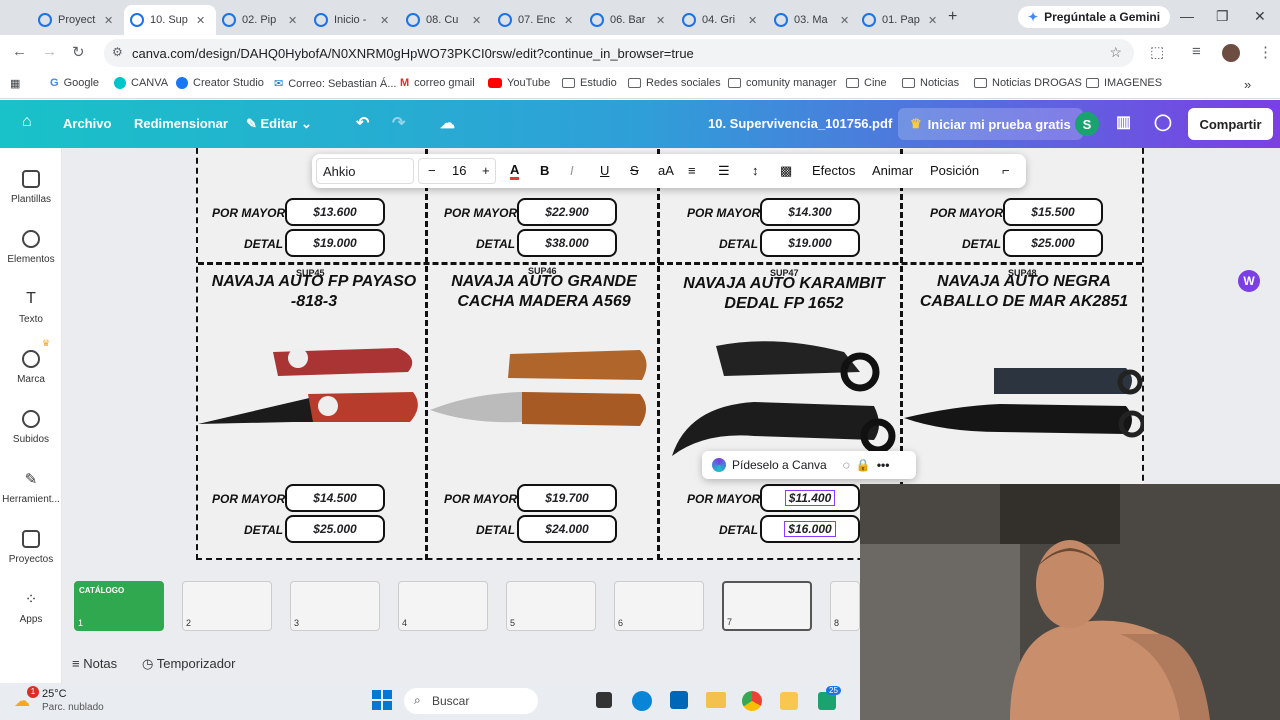  What do you see at coordinates (666, 170) in the screenshot?
I see `case-icon: aA` at bounding box center [666, 170].